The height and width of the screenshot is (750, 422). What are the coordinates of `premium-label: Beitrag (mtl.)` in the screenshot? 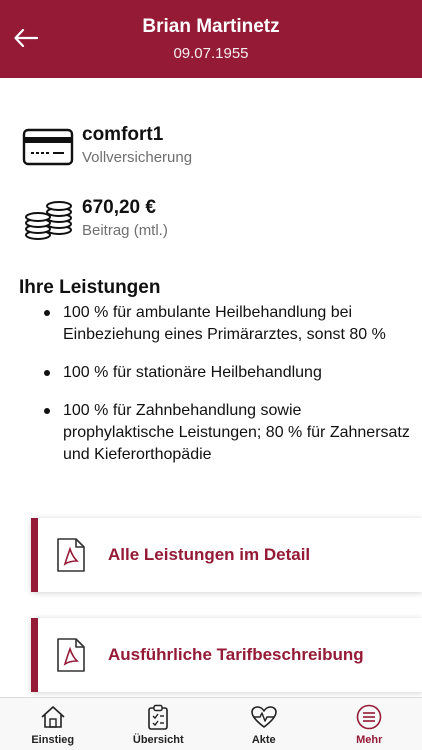 It's located at (125, 230).